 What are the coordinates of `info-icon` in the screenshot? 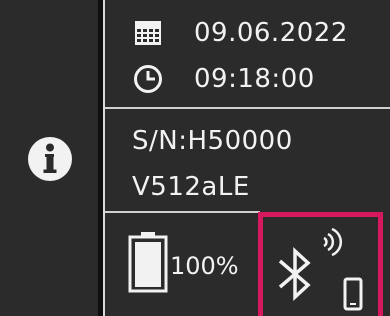 It's located at (50, 159).